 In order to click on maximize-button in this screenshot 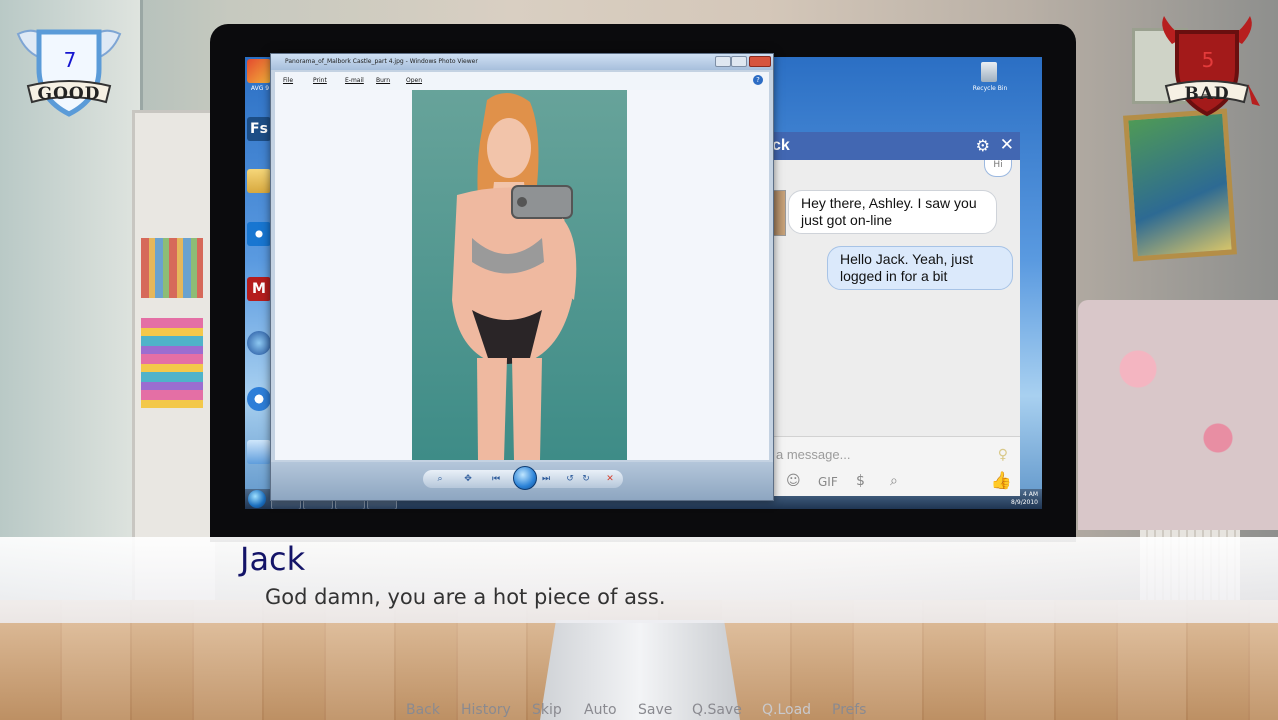, I will do `click(739, 61)`.